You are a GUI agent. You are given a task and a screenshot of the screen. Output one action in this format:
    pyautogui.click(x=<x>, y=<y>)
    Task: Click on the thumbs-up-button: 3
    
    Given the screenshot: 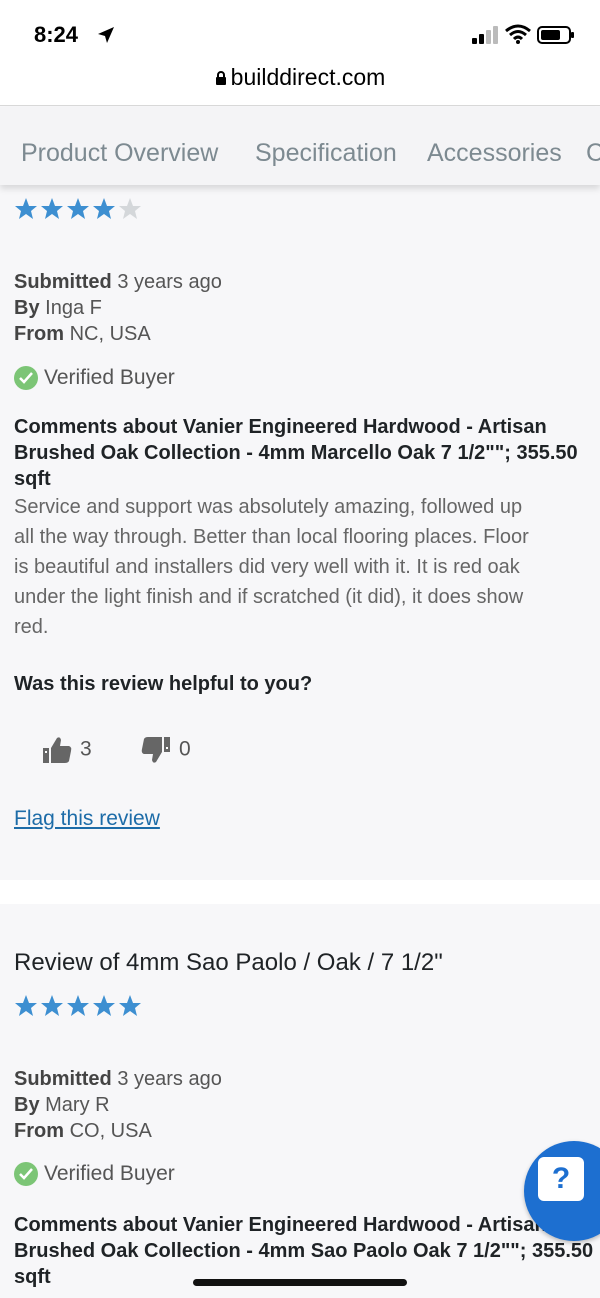 What is the action you would take?
    pyautogui.click(x=67, y=750)
    